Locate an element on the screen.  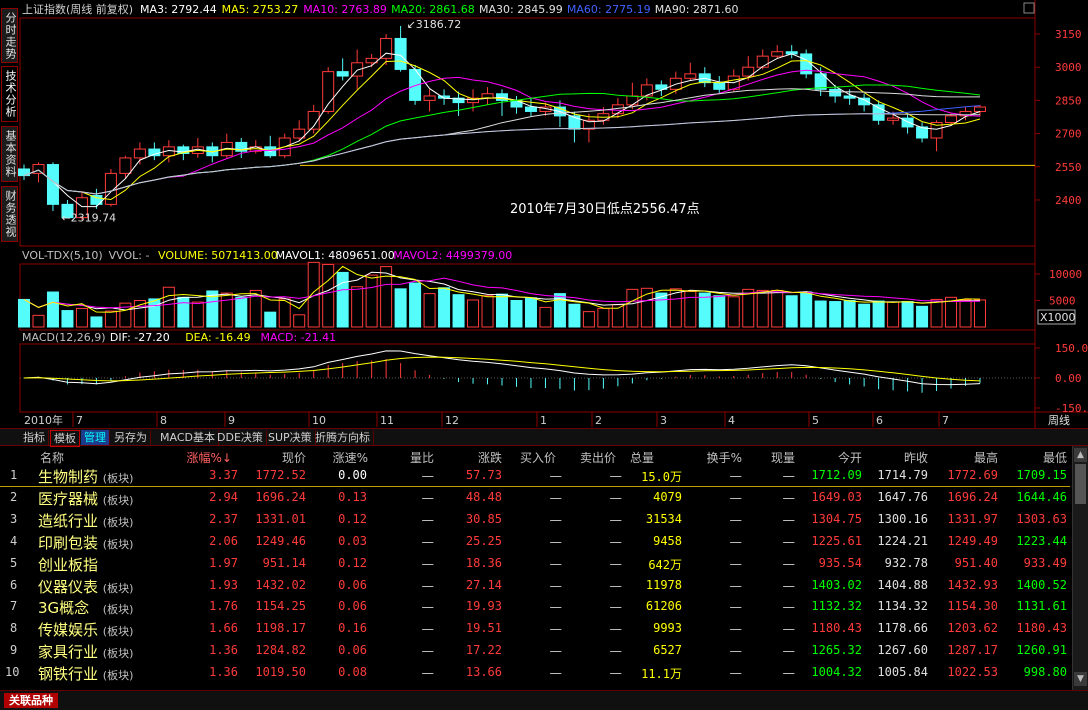
volume-label: VOLUME: 5071413.00 is located at coordinates (218, 255).